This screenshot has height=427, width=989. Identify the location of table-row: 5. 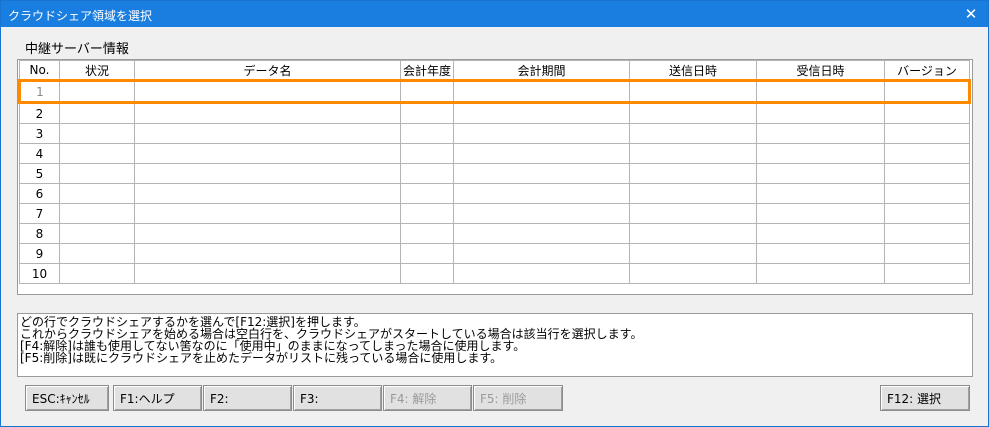
(494, 173).